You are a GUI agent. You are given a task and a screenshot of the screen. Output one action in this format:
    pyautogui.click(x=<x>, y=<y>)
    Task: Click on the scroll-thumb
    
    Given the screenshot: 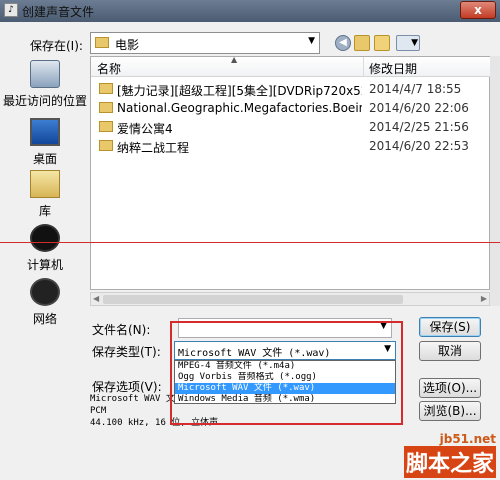 What is the action you would take?
    pyautogui.click(x=253, y=299)
    